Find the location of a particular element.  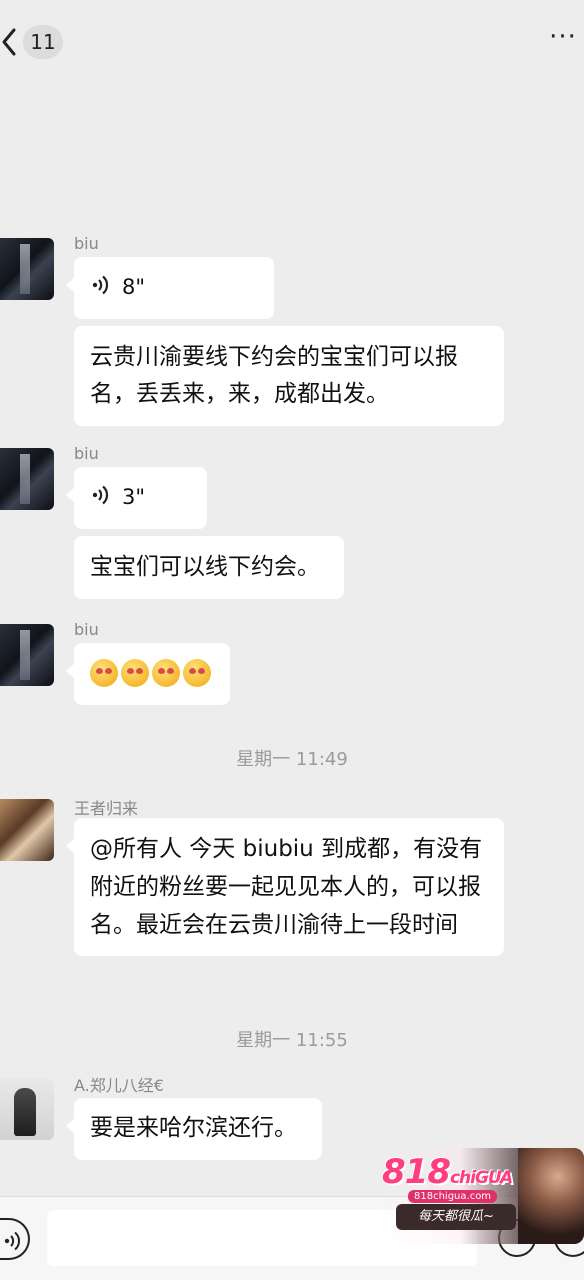

watermark-photo is located at coordinates (551, 1196).